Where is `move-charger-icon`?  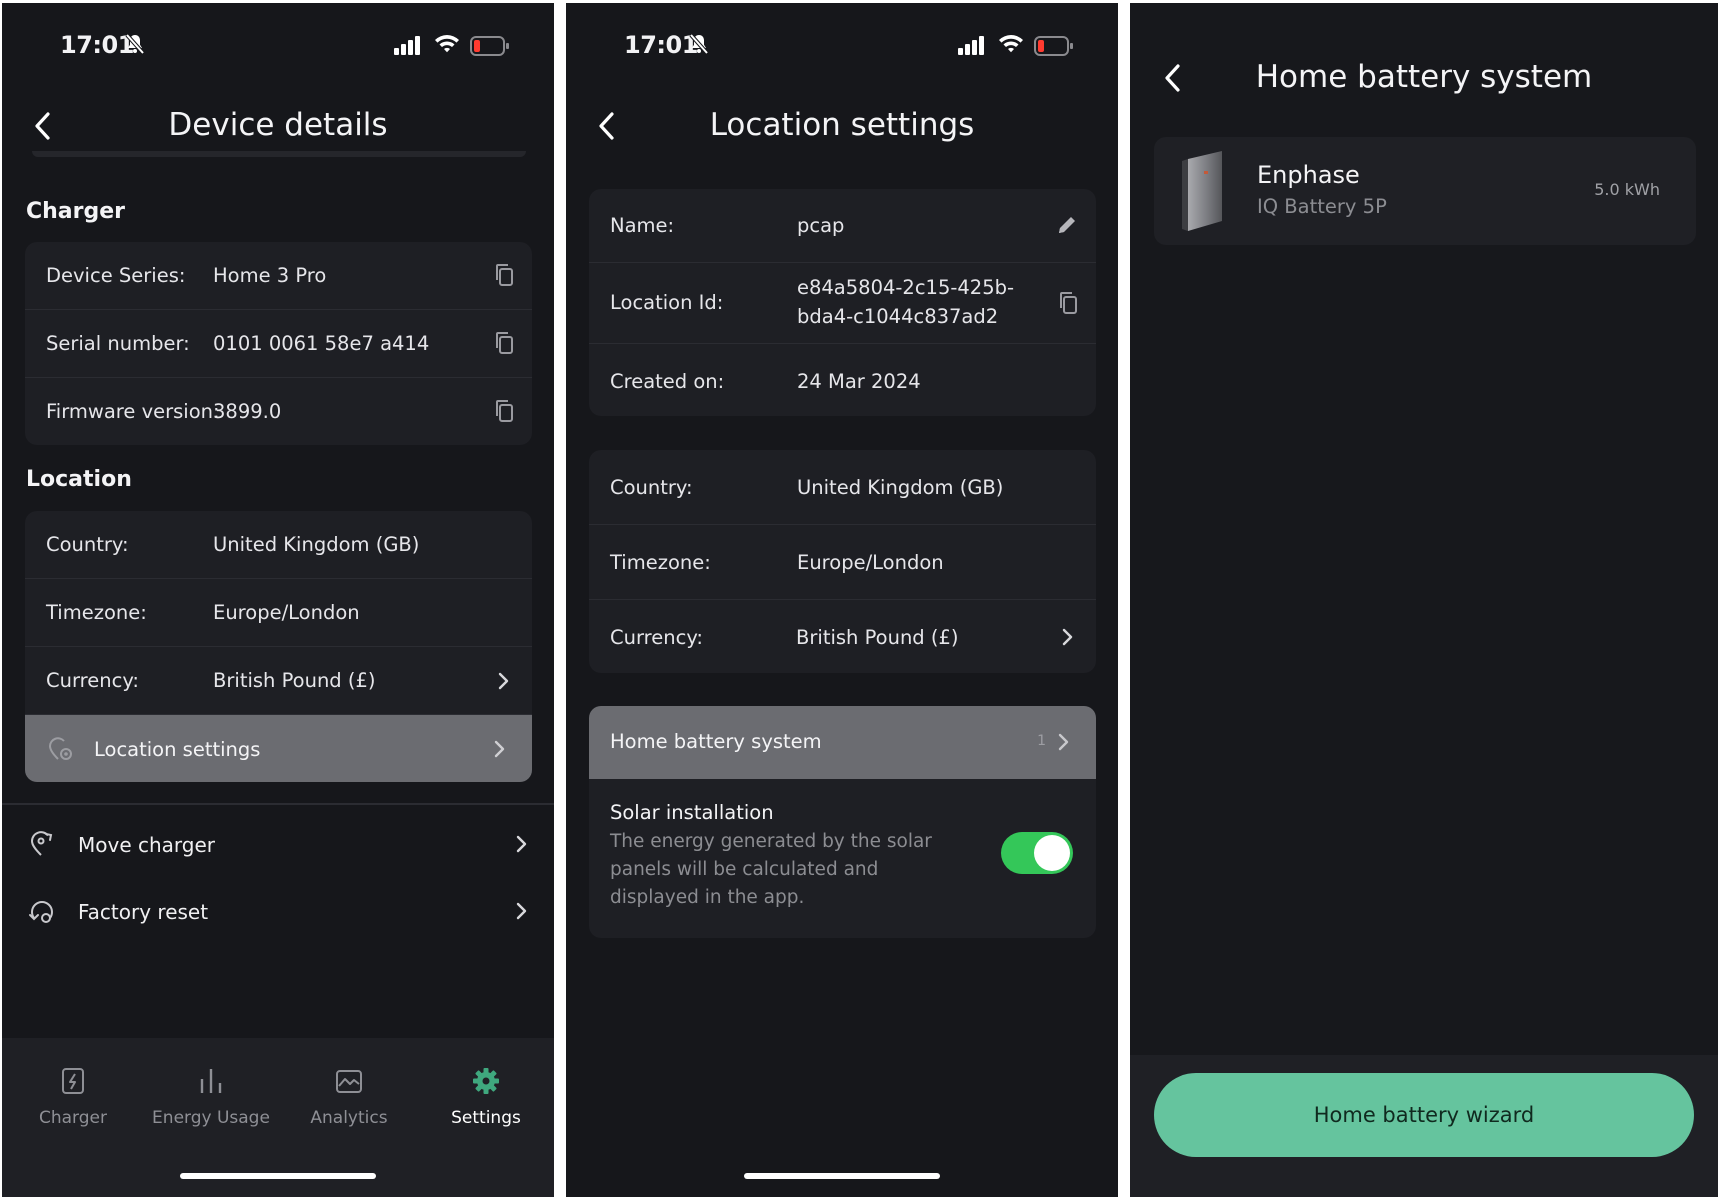 move-charger-icon is located at coordinates (41, 843).